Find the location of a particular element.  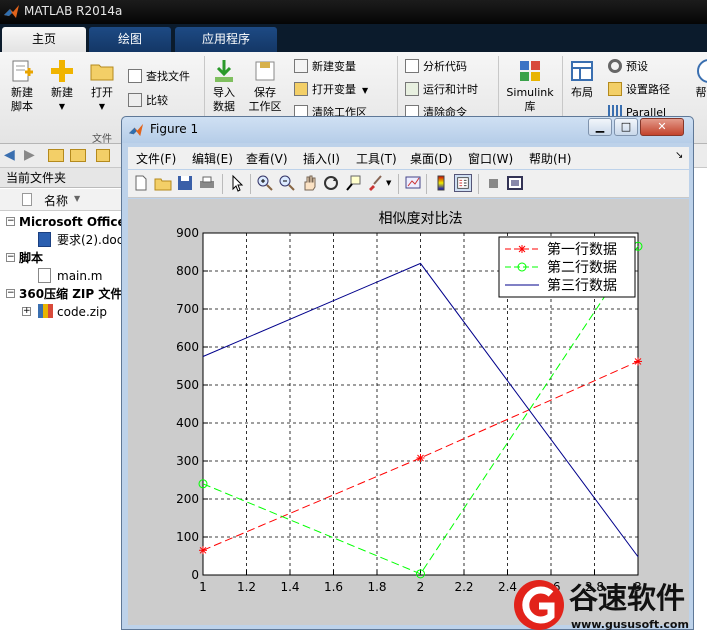

simulink-library-label: Simulink 库 is located at coordinates (530, 99).